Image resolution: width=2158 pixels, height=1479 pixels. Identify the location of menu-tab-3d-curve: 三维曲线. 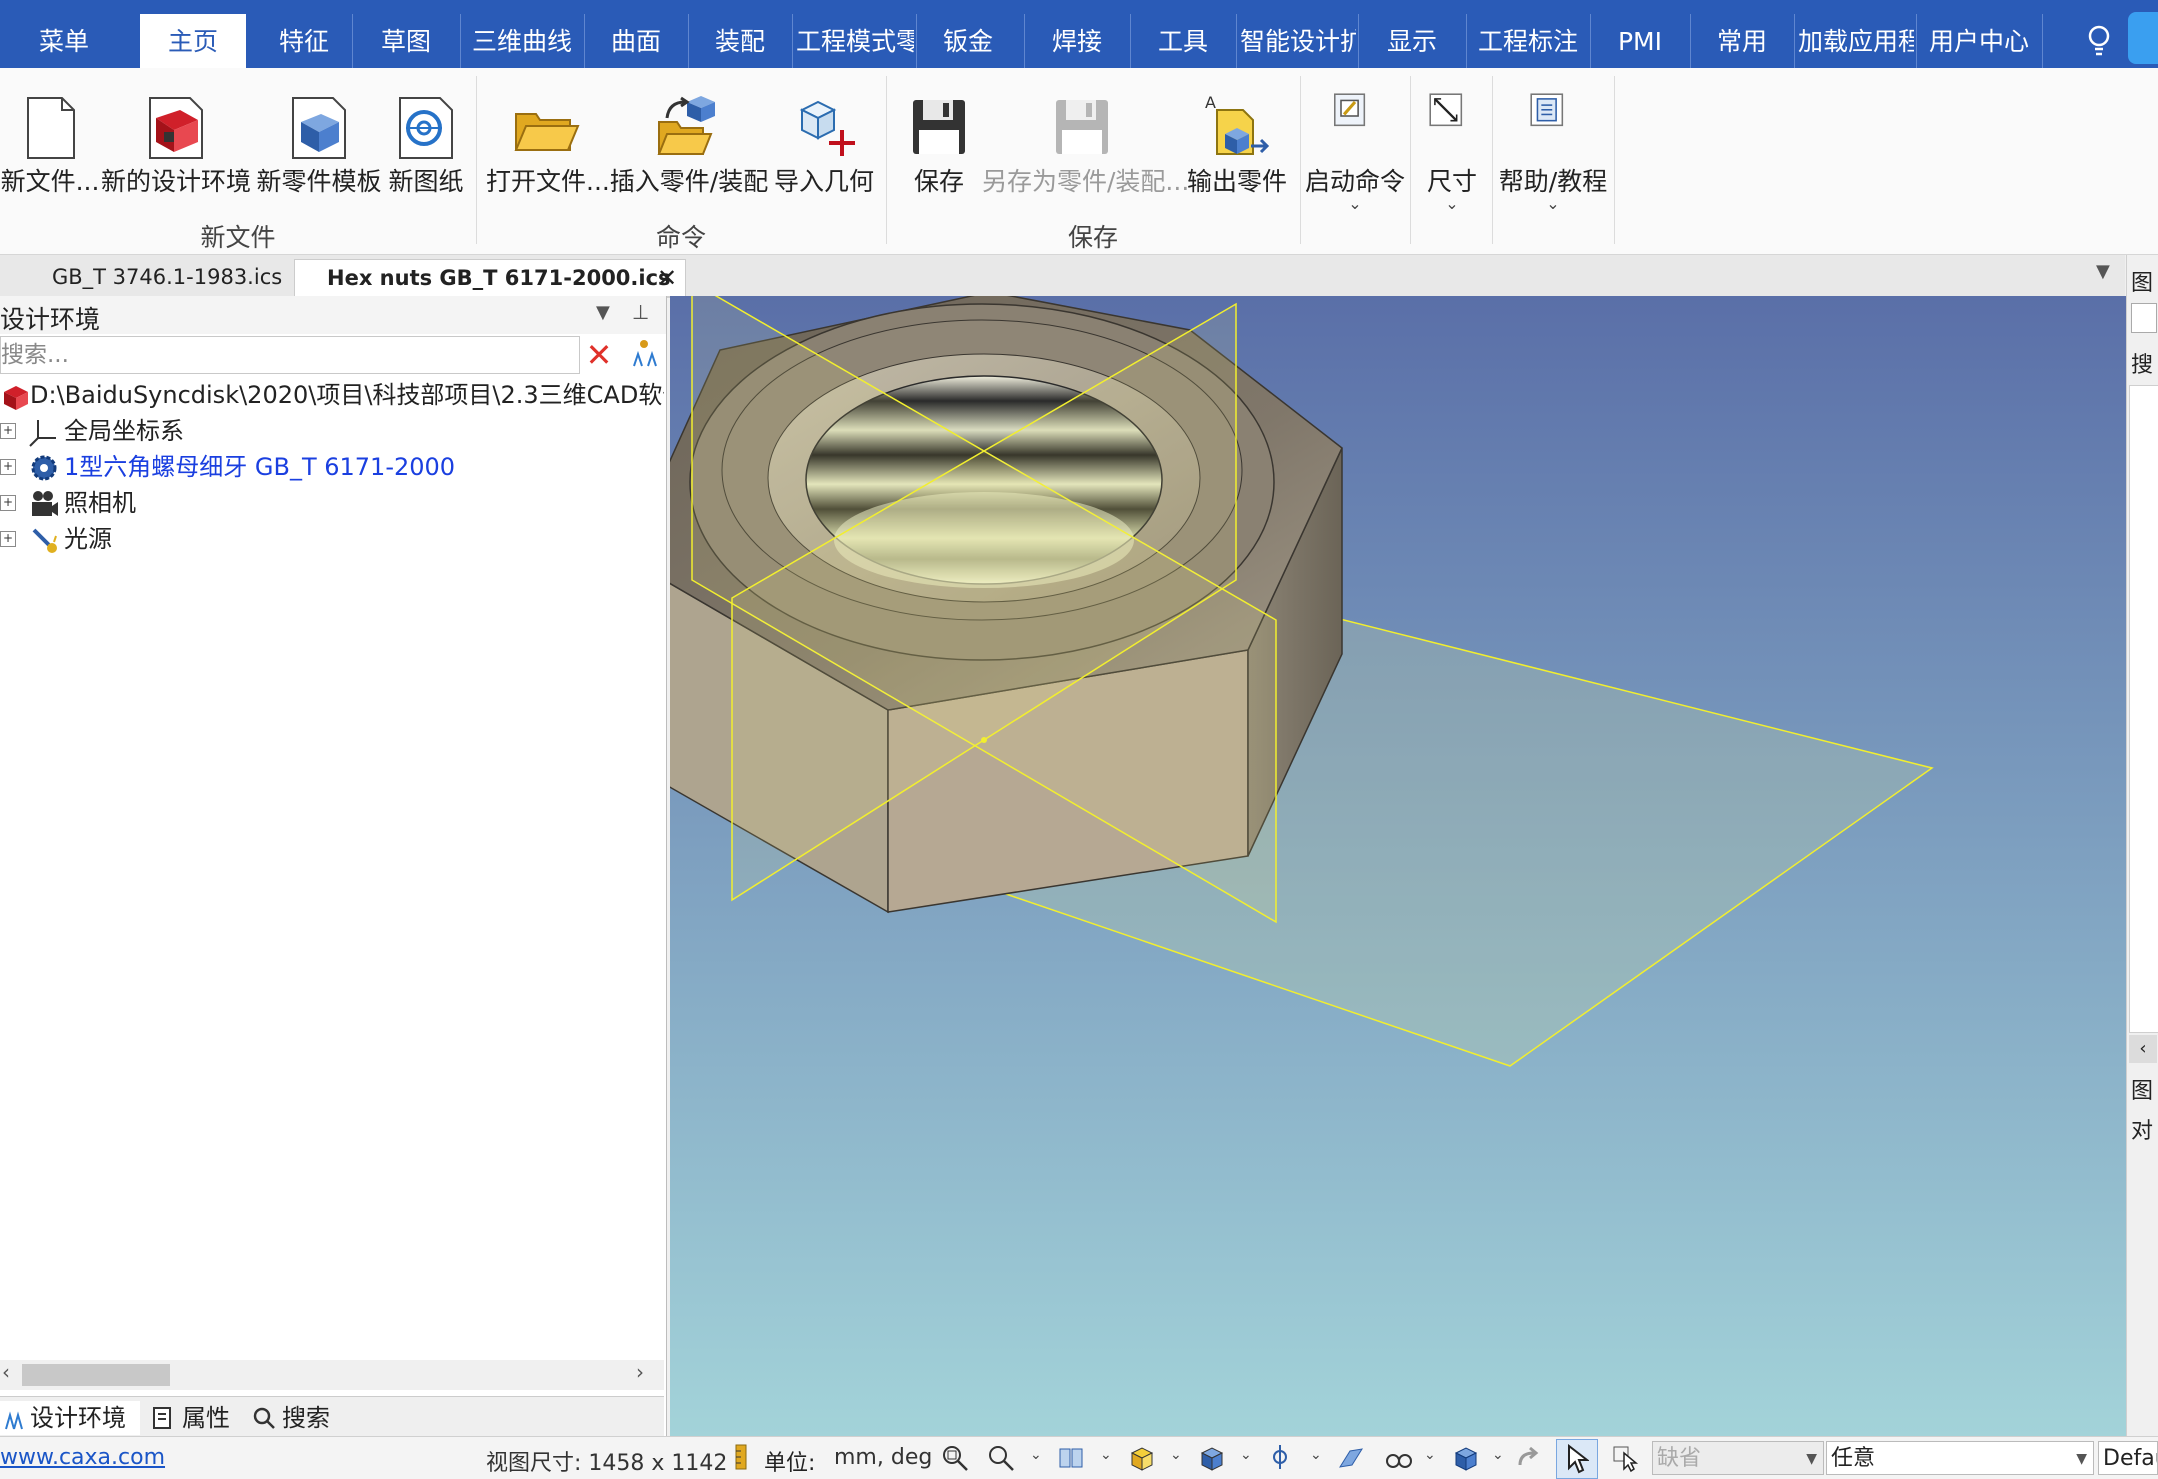
(522, 34).